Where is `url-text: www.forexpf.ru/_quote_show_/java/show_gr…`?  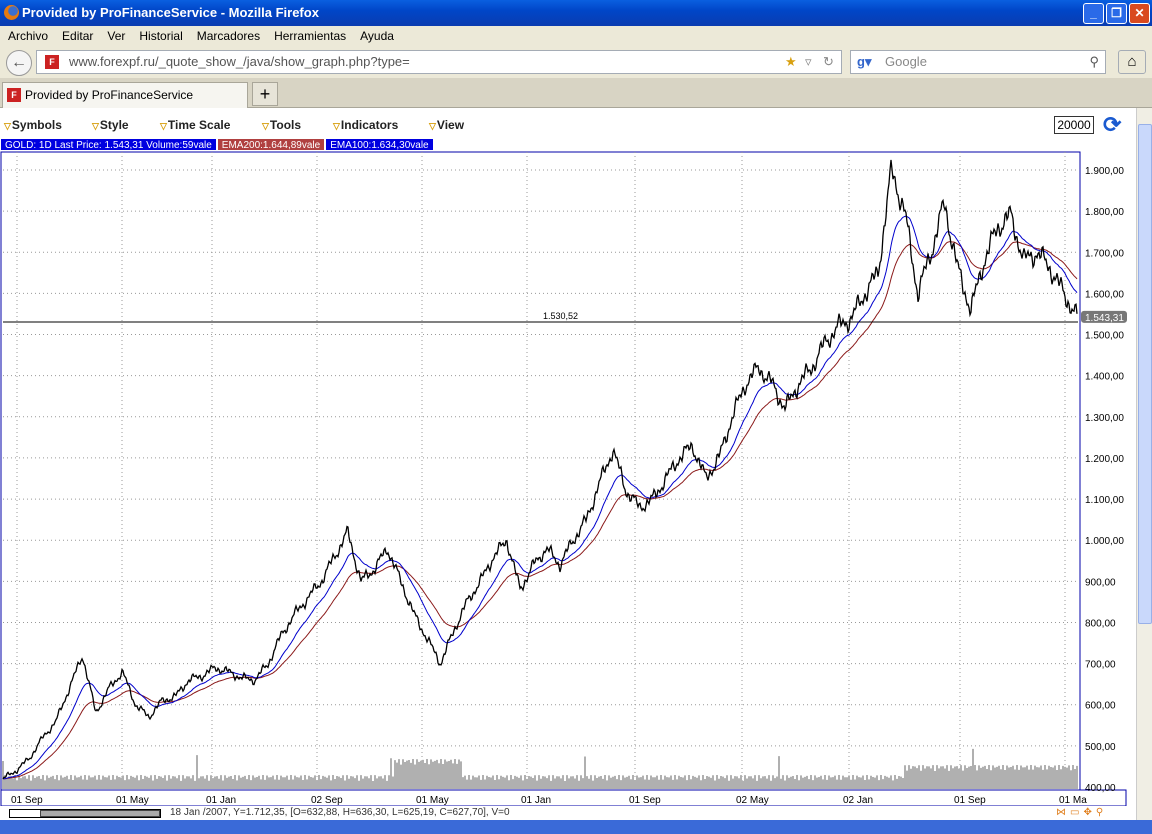
url-text: www.forexpf.ru/_quote_show_/java/show_gr… is located at coordinates (239, 61).